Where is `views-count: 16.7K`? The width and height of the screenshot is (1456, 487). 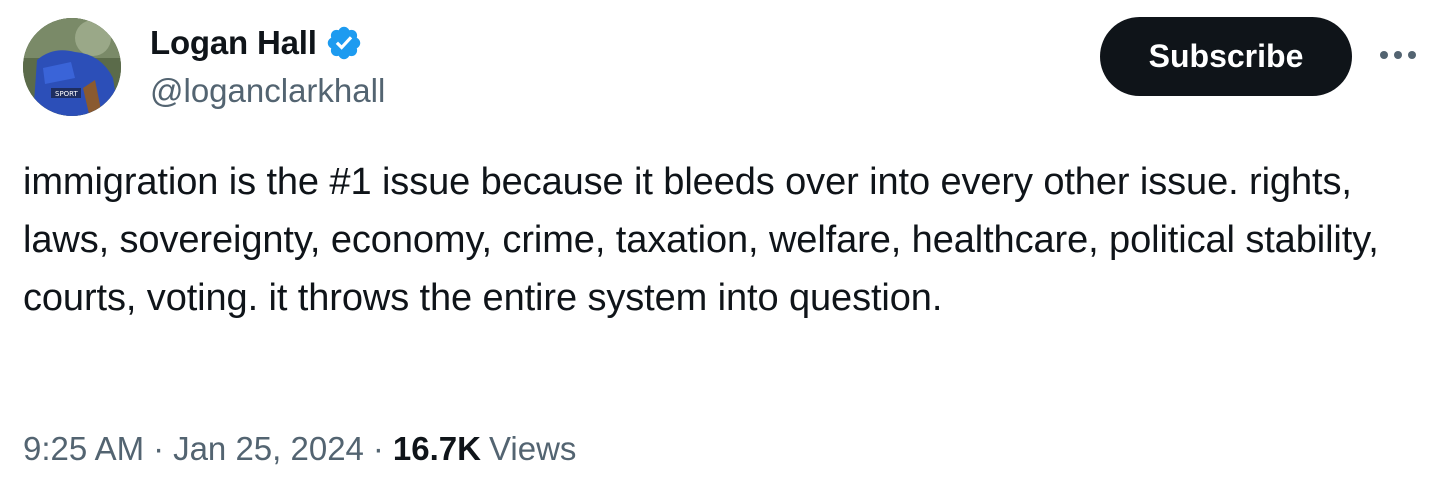
views-count: 16.7K is located at coordinates (436, 448).